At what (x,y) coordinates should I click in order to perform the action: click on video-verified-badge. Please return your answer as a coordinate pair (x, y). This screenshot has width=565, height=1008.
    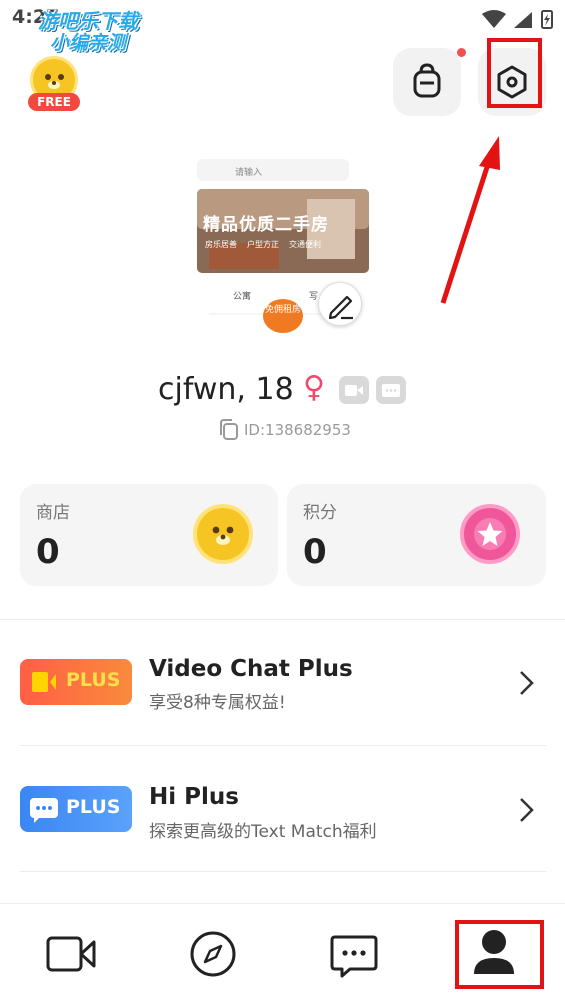
    Looking at the image, I should click on (354, 390).